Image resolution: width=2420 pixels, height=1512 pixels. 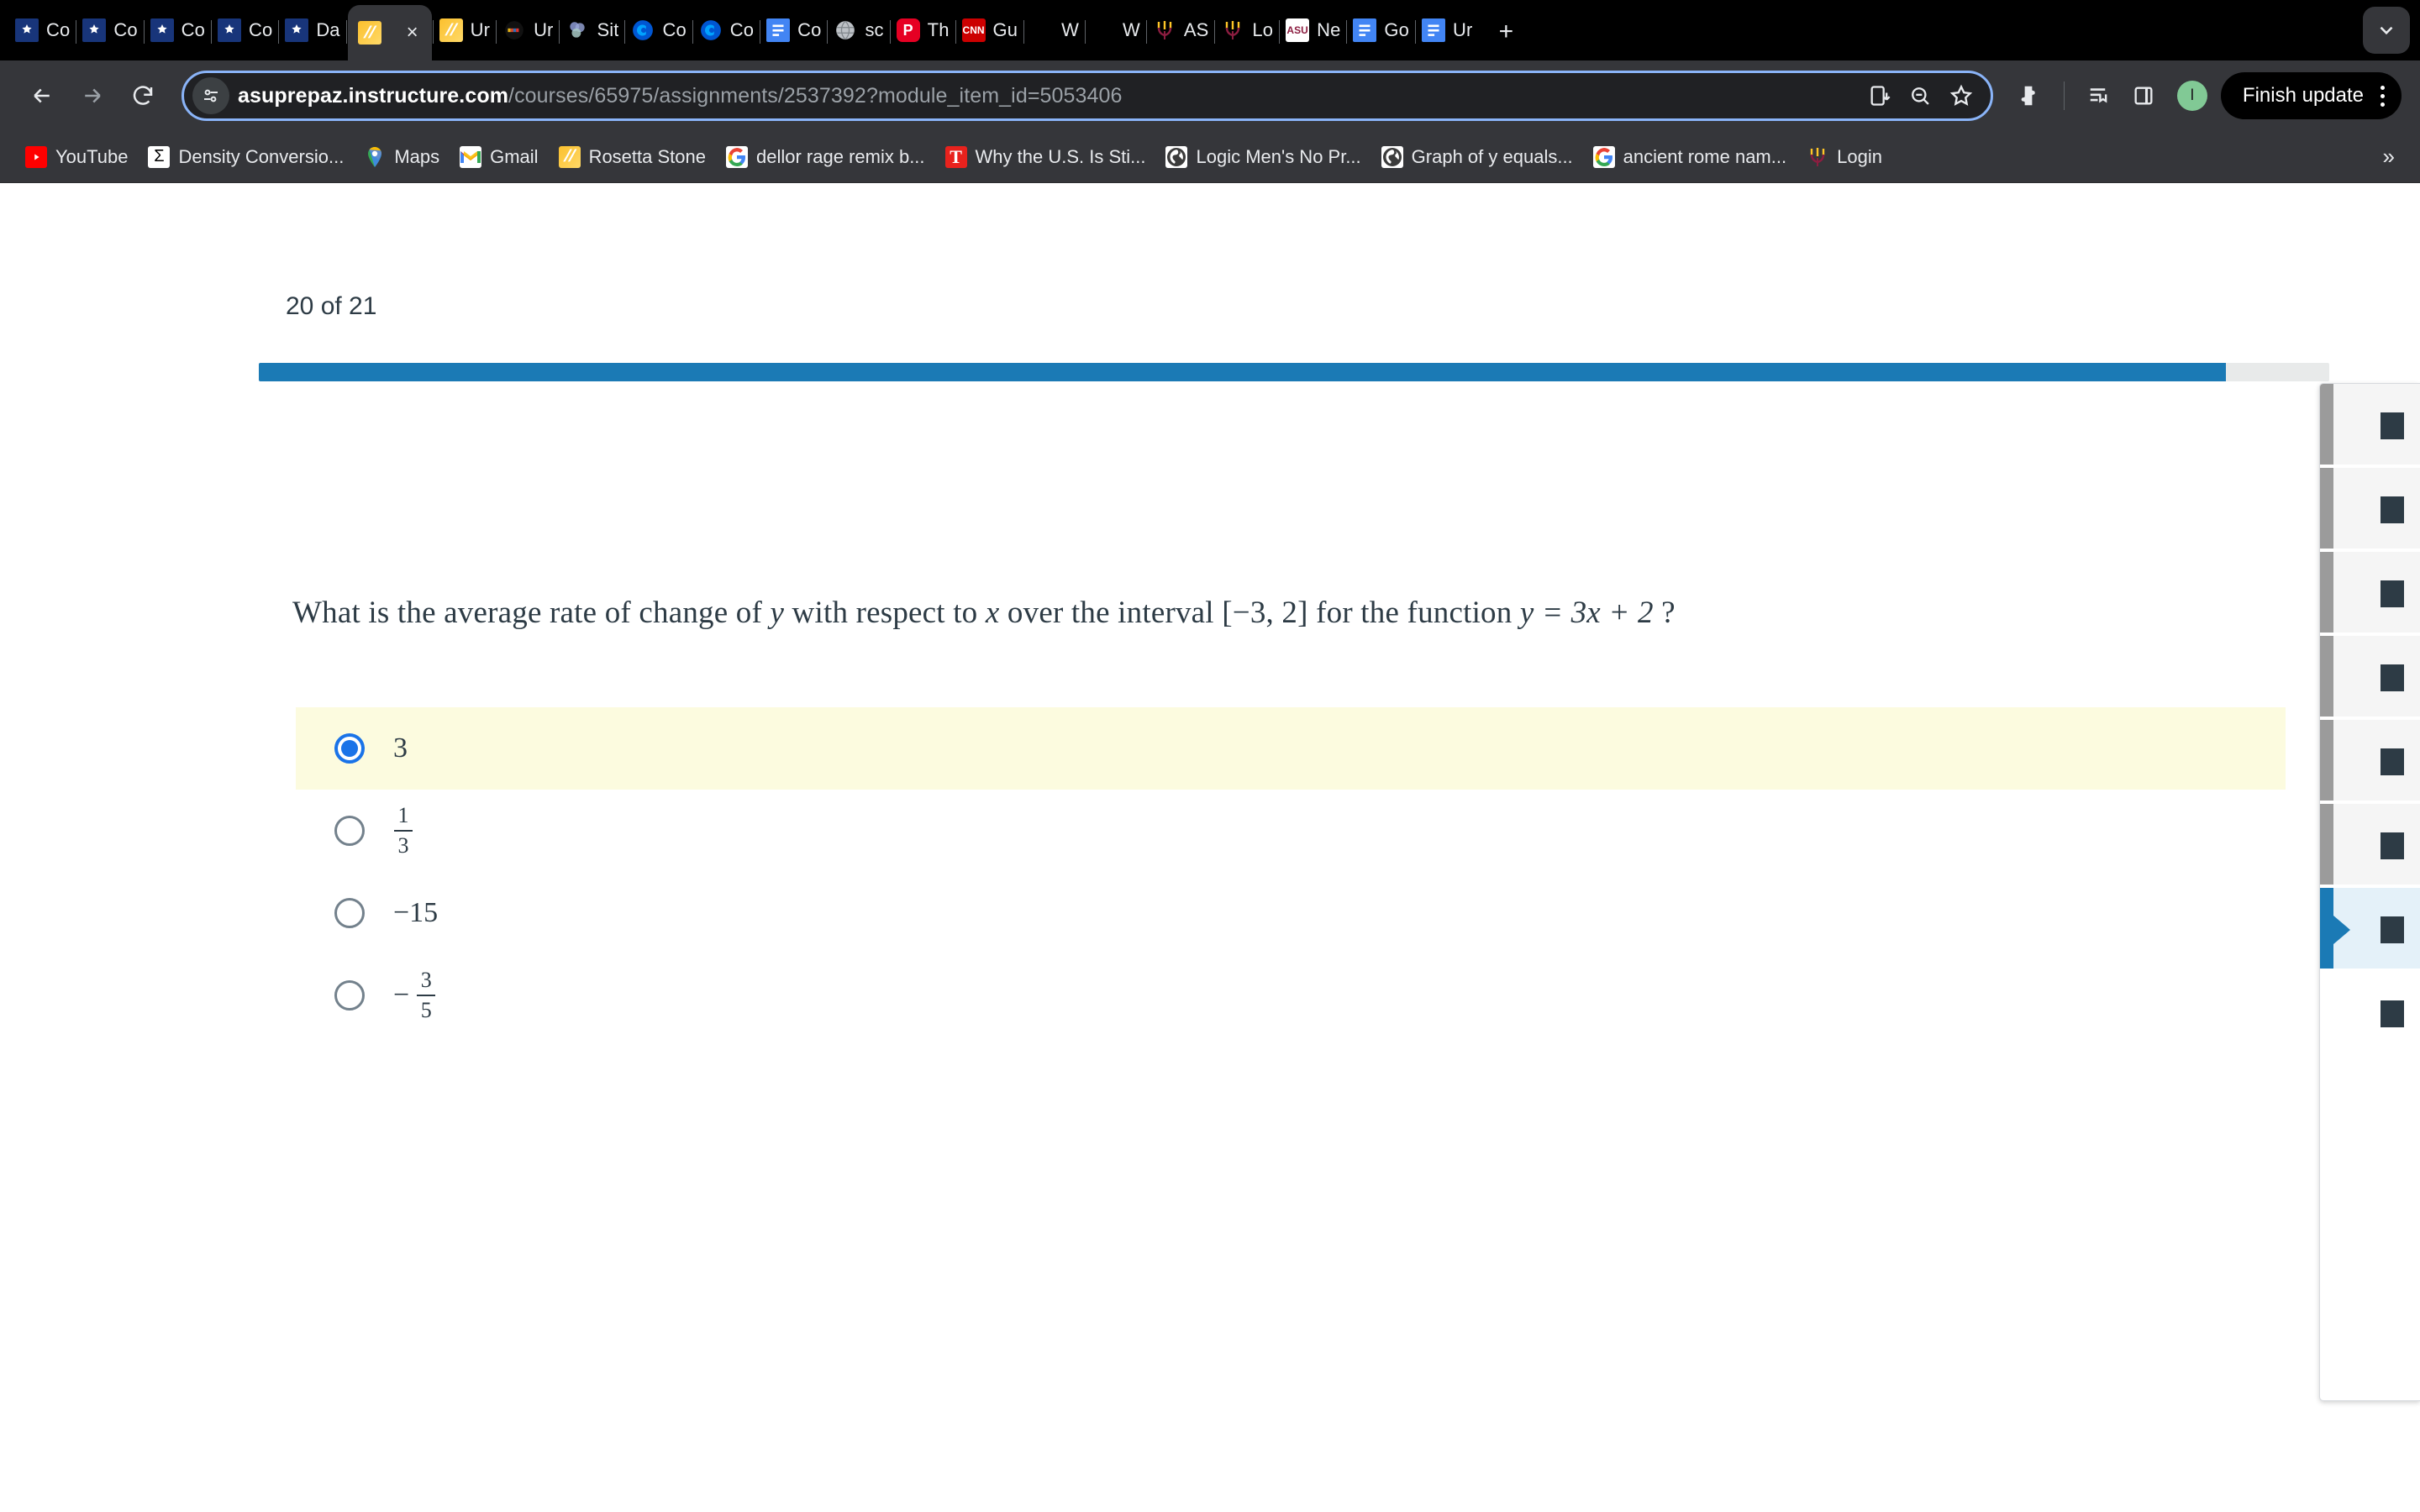 What do you see at coordinates (1313, 30) in the screenshot?
I see `browser-tab: ASU Ne` at bounding box center [1313, 30].